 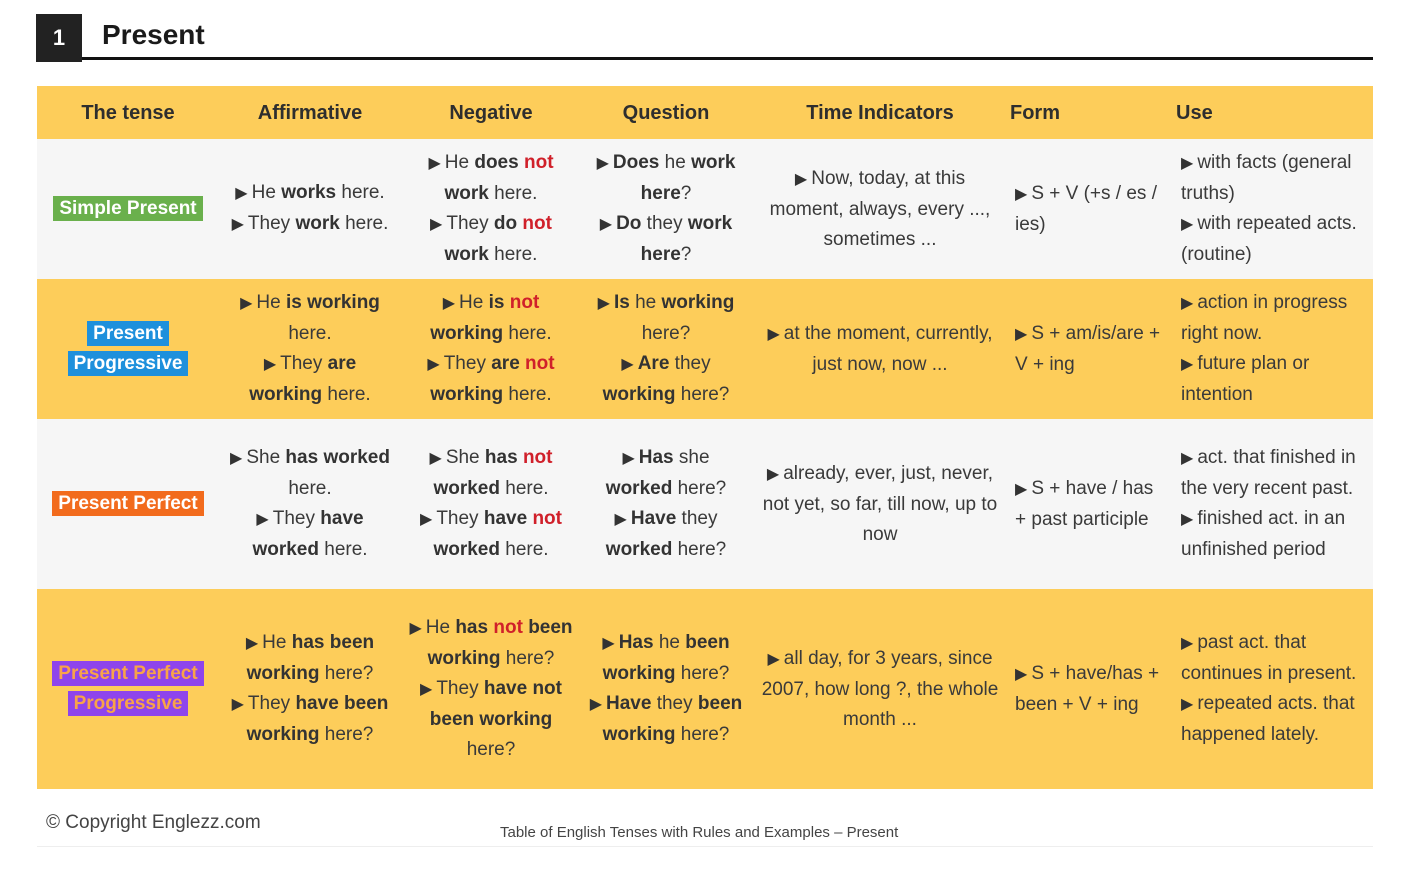 I want to click on use-text: with repeated acts. (routine), so click(x=1269, y=239).